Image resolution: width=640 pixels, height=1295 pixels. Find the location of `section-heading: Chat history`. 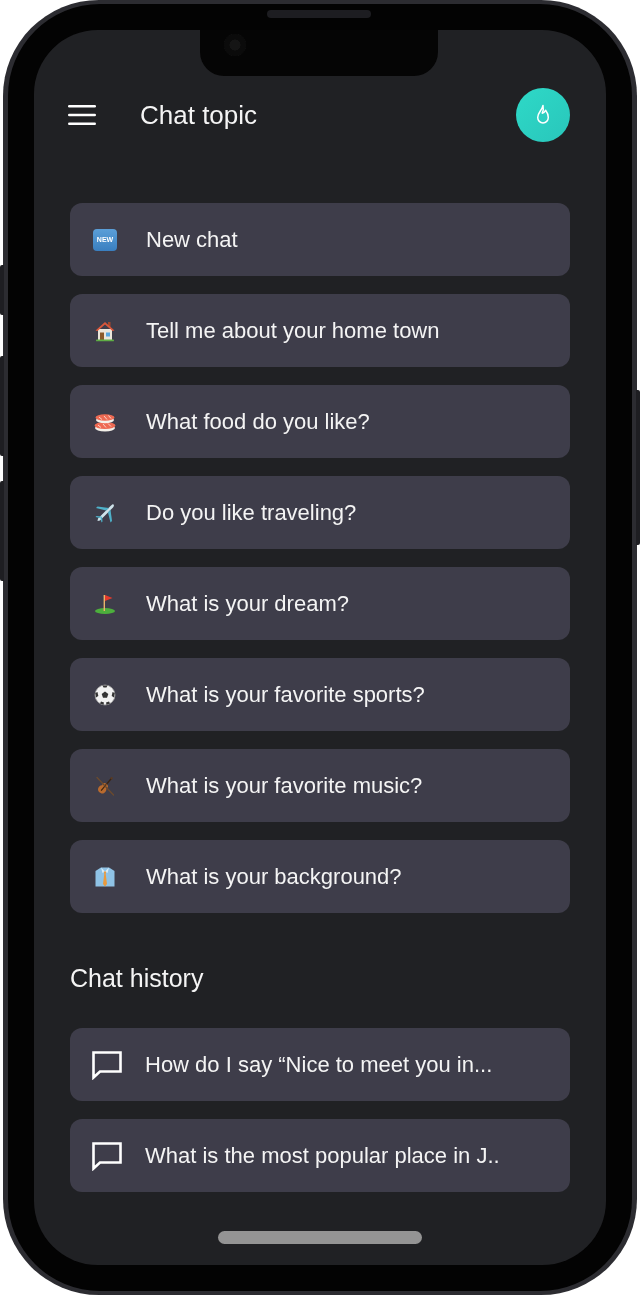

section-heading: Chat history is located at coordinates (137, 978).